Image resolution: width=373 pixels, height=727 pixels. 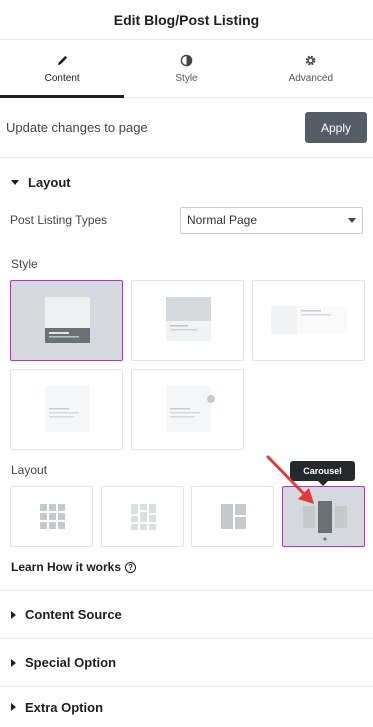 I want to click on style-2-preview-icon, so click(x=188, y=319).